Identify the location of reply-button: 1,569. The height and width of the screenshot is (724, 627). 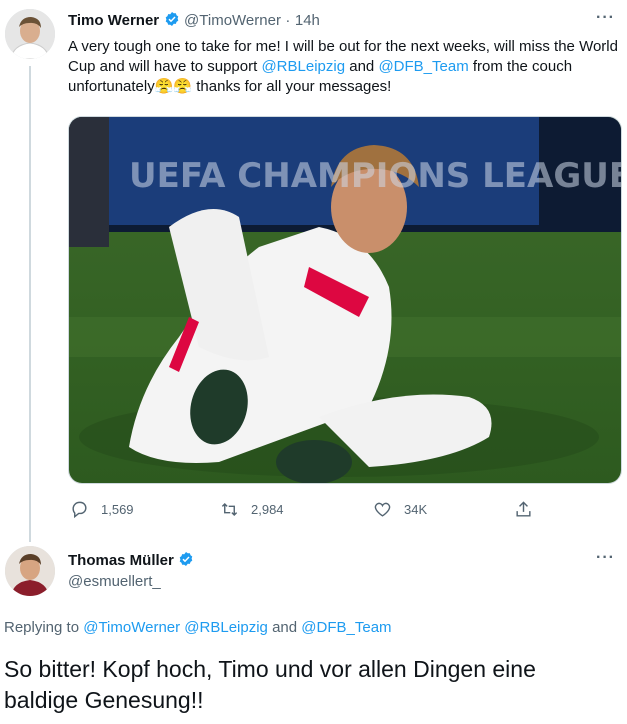
(102, 509).